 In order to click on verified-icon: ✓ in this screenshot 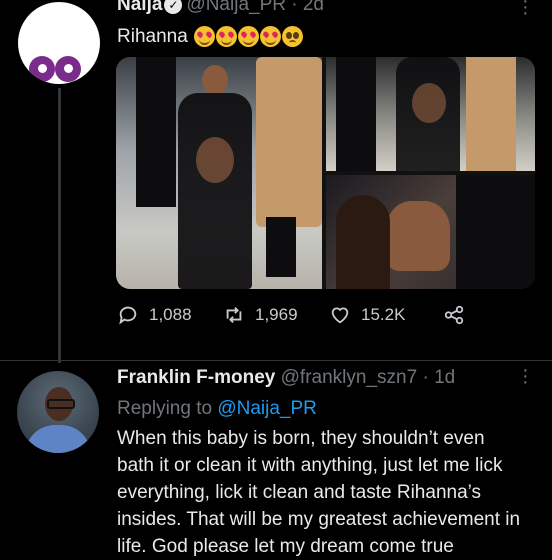, I will do `click(173, 7)`.